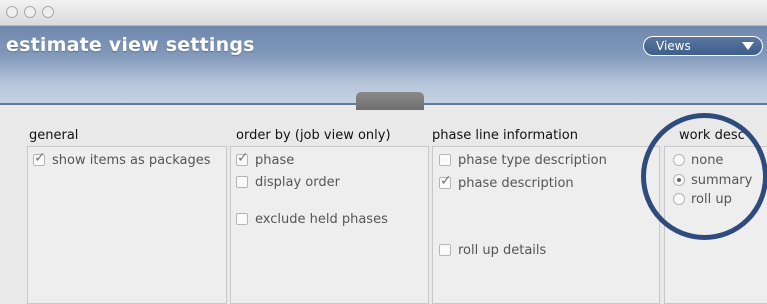 This screenshot has width=767, height=304. I want to click on exclude-held-phases-checkbox: exclude held phases, so click(312, 219).